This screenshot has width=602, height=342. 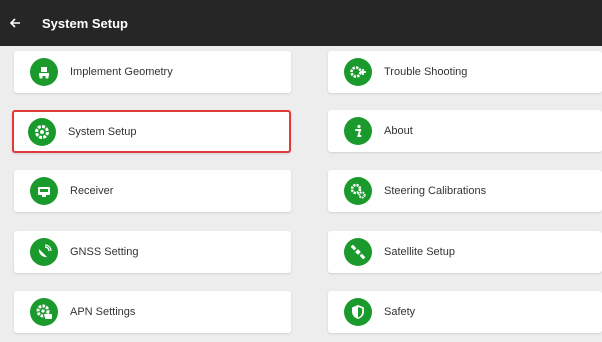 What do you see at coordinates (419, 252) in the screenshot?
I see `menu-item-label: Satellite Setup` at bounding box center [419, 252].